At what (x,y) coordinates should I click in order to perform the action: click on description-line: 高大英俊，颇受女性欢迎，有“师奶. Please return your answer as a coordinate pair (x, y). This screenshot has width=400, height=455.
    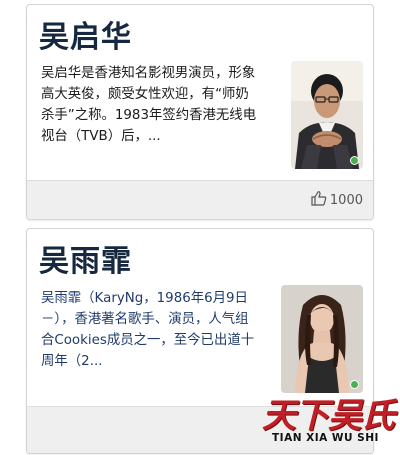
    Looking at the image, I should click on (145, 94).